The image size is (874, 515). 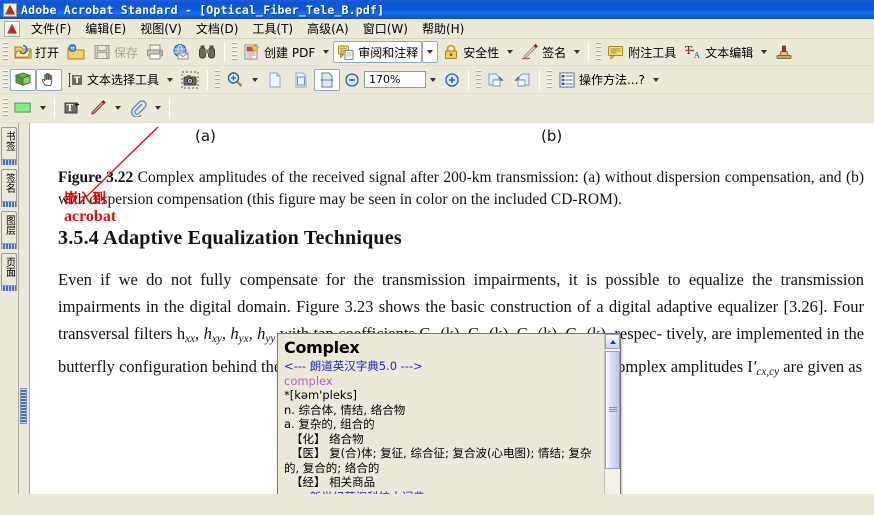 What do you see at coordinates (385, 28) in the screenshot?
I see `menu-window: 窗口(W)` at bounding box center [385, 28].